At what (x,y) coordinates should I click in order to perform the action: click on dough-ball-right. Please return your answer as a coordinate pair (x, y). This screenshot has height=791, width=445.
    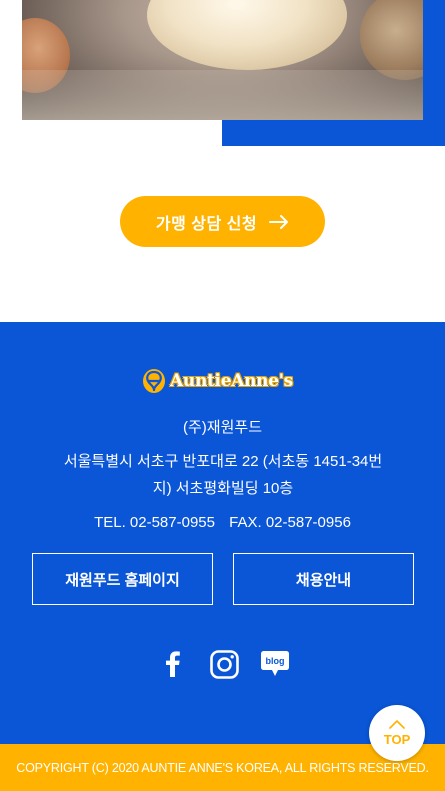
    Looking at the image, I should click on (391, 40).